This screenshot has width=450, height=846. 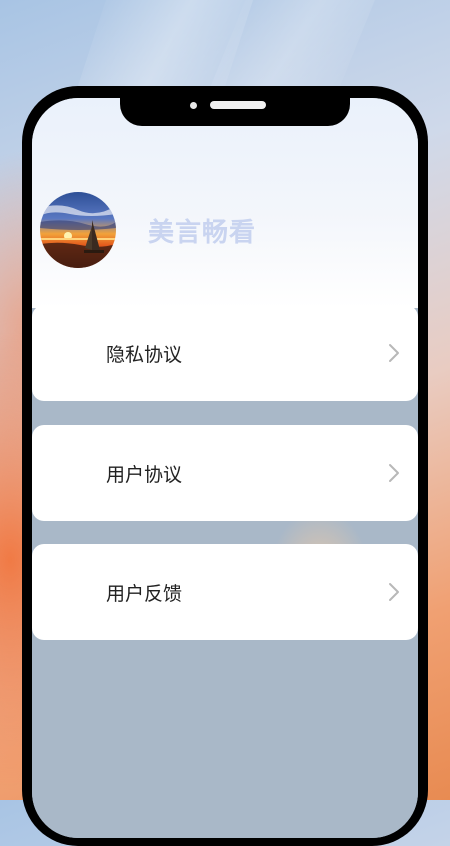 What do you see at coordinates (238, 105) in the screenshot?
I see `speaker-icon` at bounding box center [238, 105].